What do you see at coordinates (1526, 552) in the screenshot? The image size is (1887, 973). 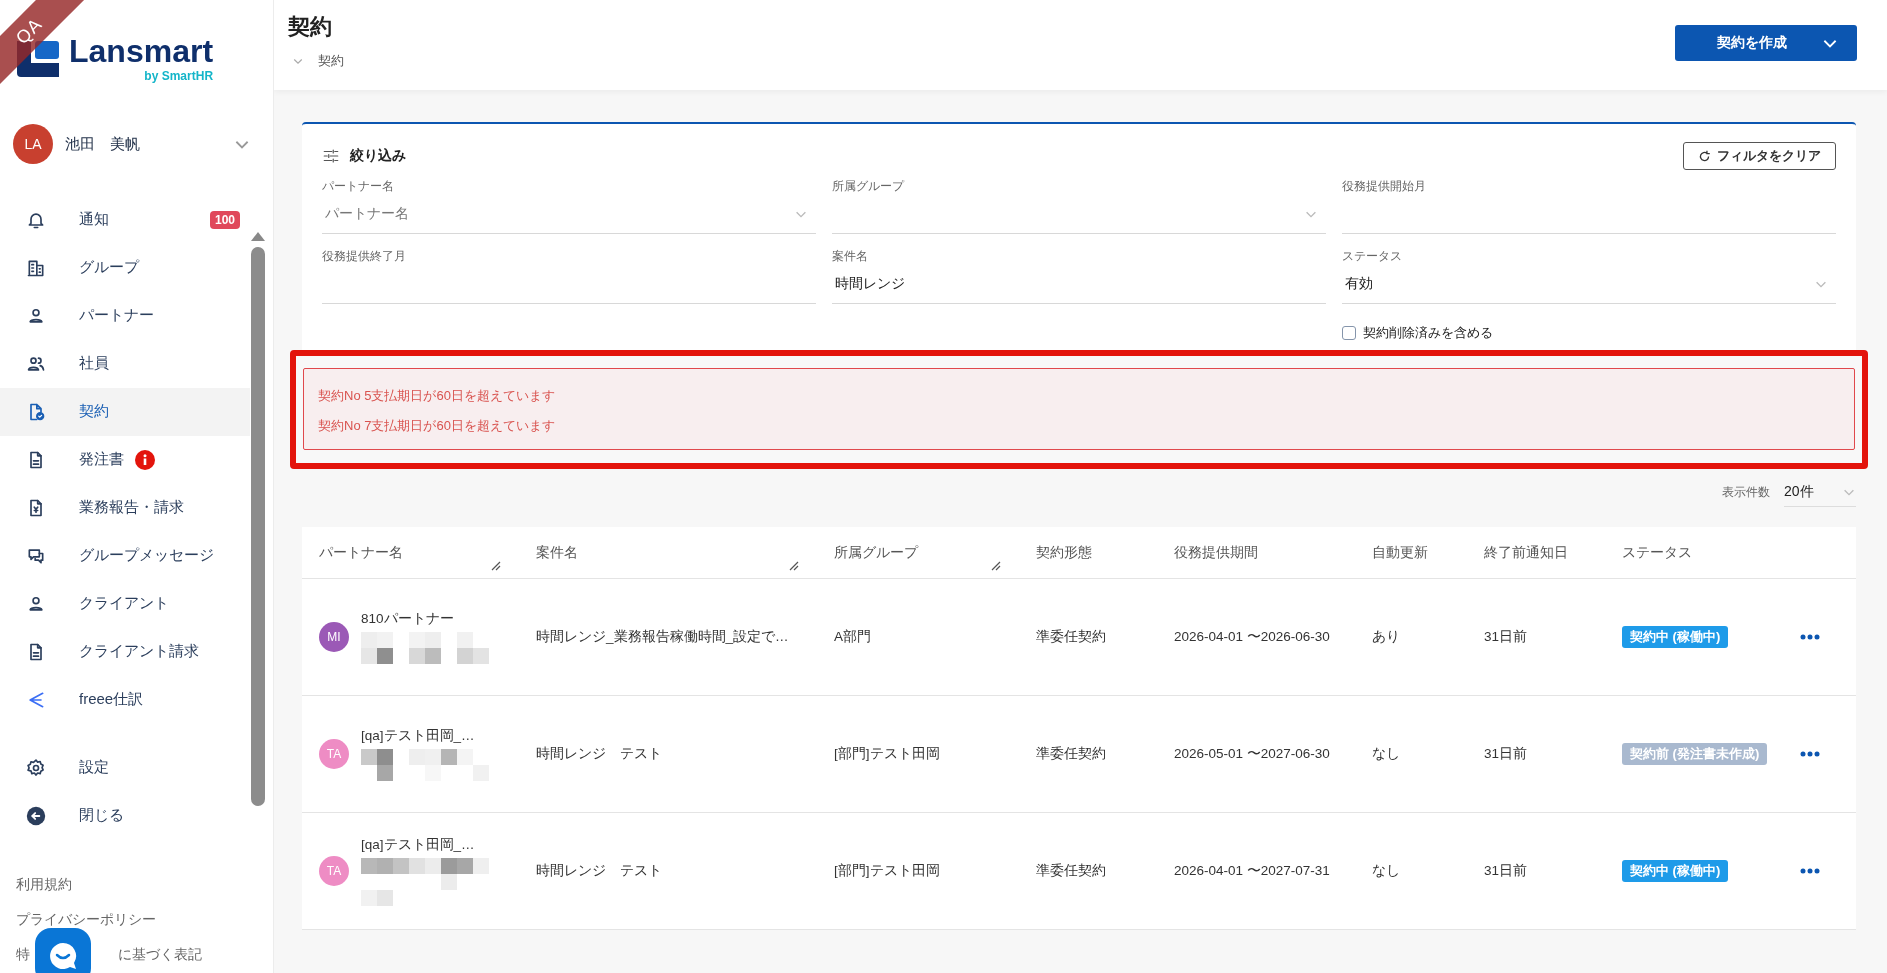 I see `column-header: 終了前通知日` at bounding box center [1526, 552].